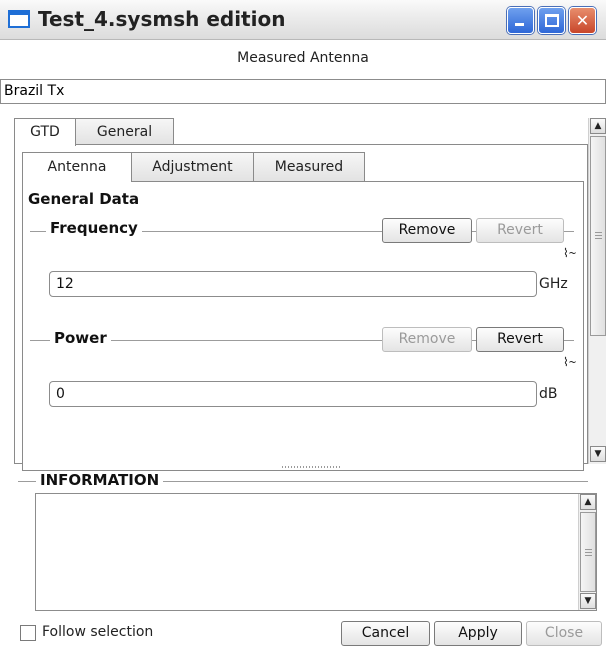 The height and width of the screenshot is (648, 606). What do you see at coordinates (293, 284) in the screenshot?
I see `frequency-input: 12` at bounding box center [293, 284].